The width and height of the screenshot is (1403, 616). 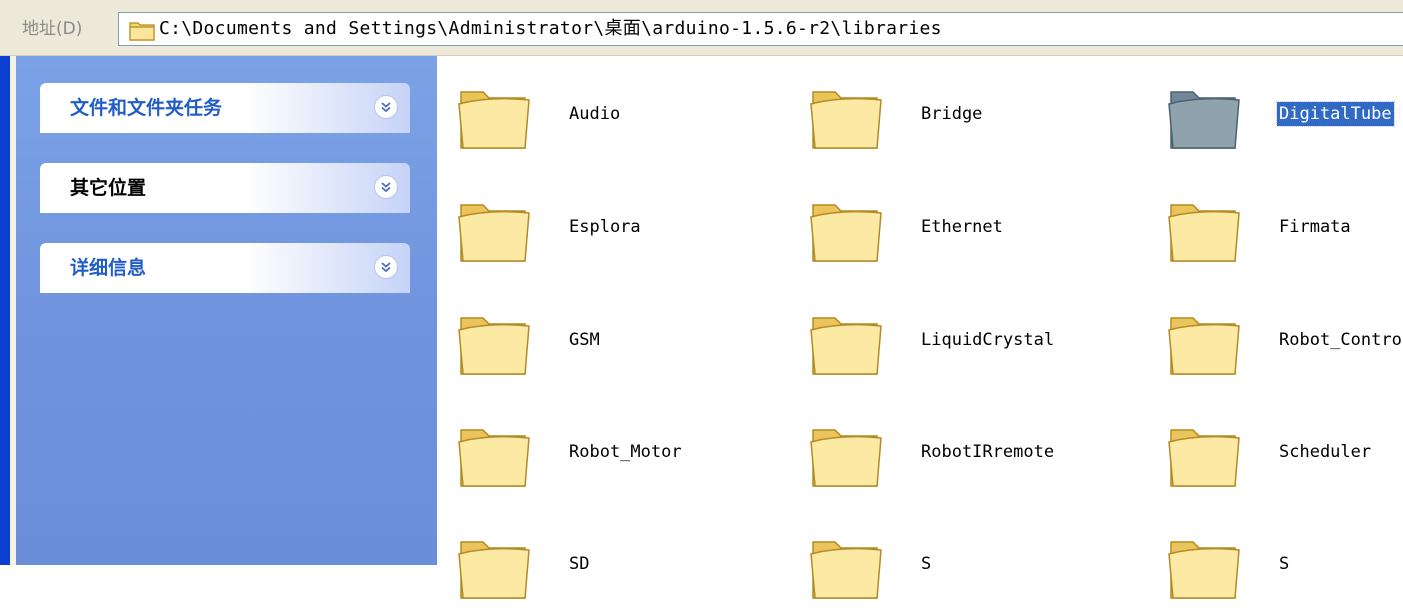 I want to click on folder-name: Audio, so click(x=595, y=114).